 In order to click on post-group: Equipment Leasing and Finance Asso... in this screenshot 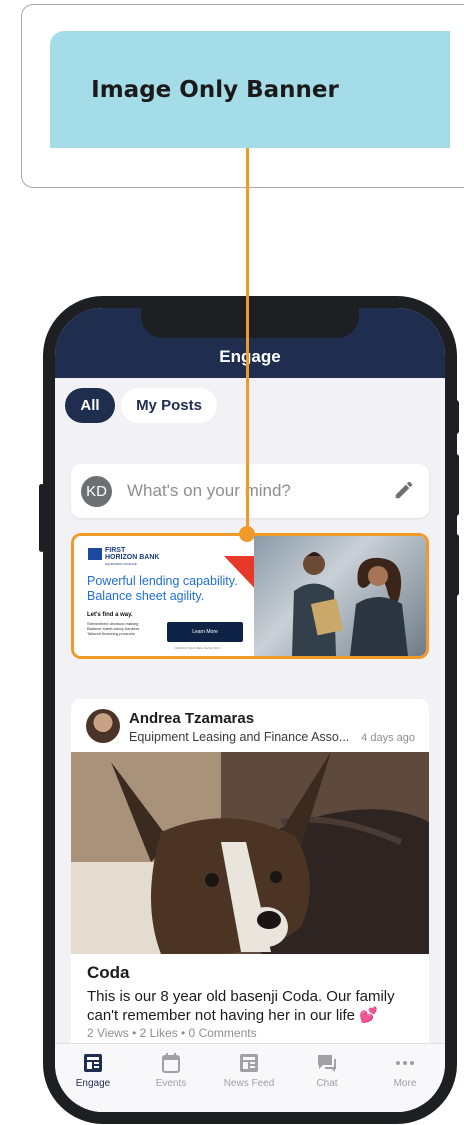, I will do `click(239, 737)`.